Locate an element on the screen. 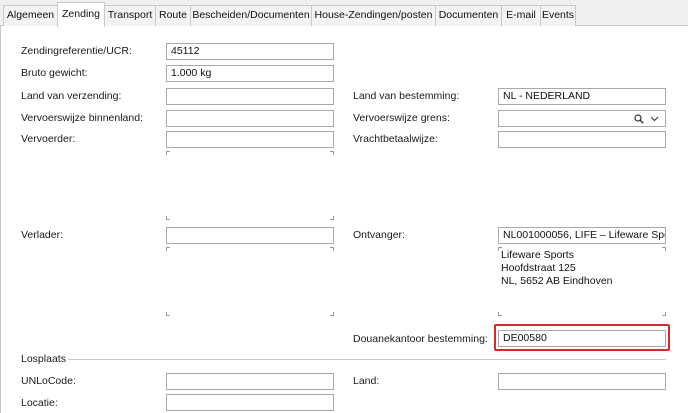  tab-email: E-mail is located at coordinates (521, 15).